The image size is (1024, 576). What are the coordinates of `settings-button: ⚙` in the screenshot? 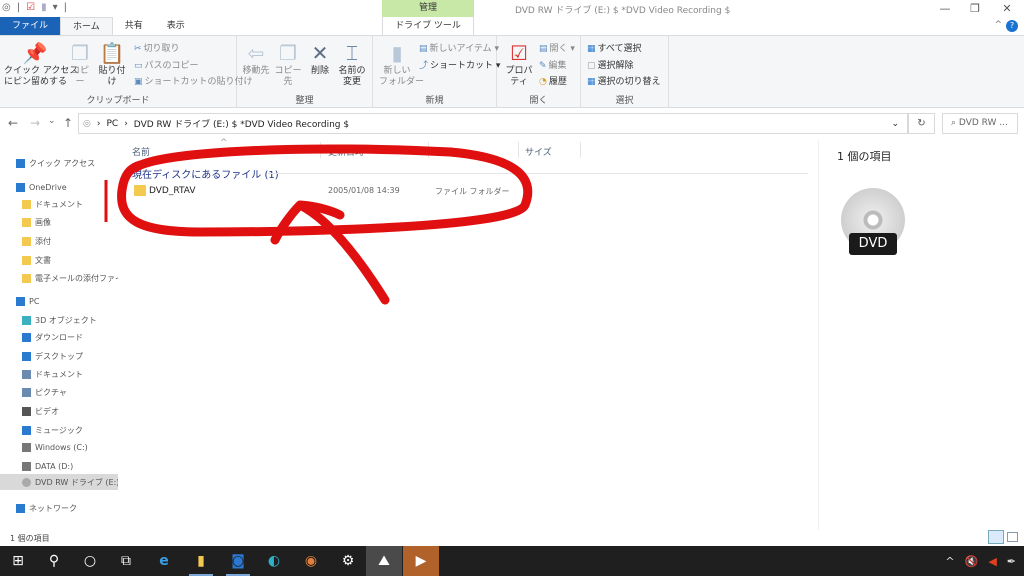 It's located at (348, 561).